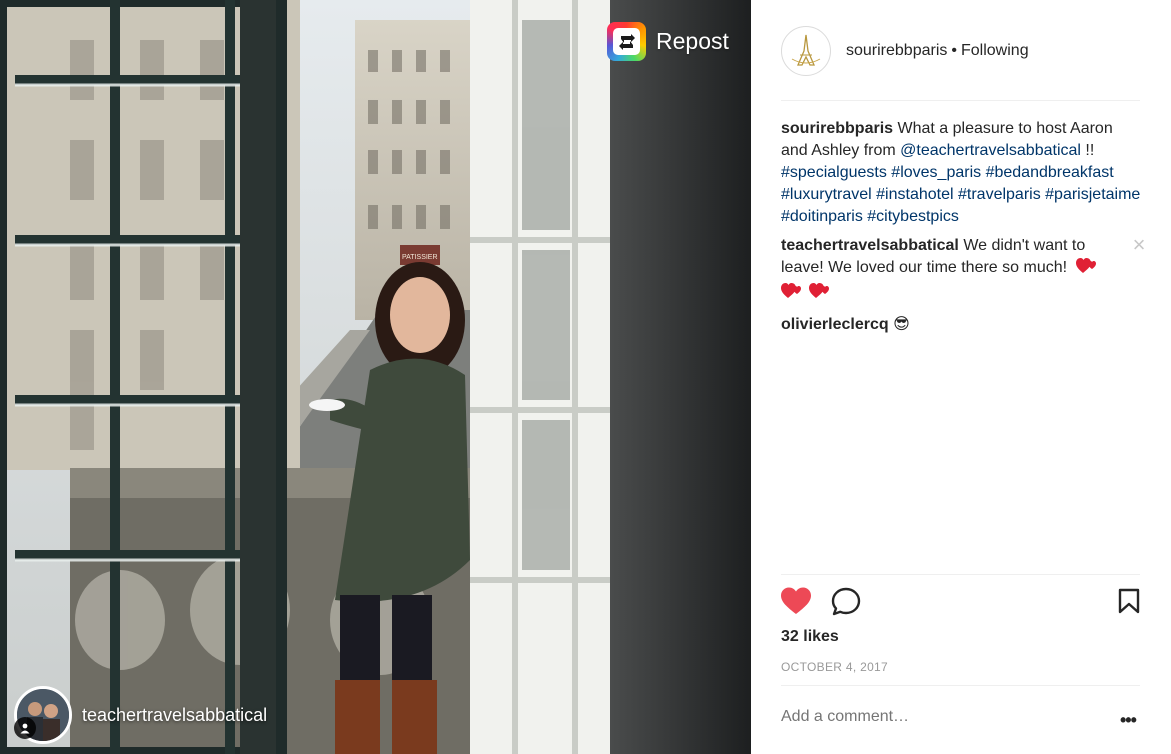 Image resolution: width=1171 pixels, height=754 pixels. What do you see at coordinates (913, 216) in the screenshot?
I see `hashtag: #citybestpics` at bounding box center [913, 216].